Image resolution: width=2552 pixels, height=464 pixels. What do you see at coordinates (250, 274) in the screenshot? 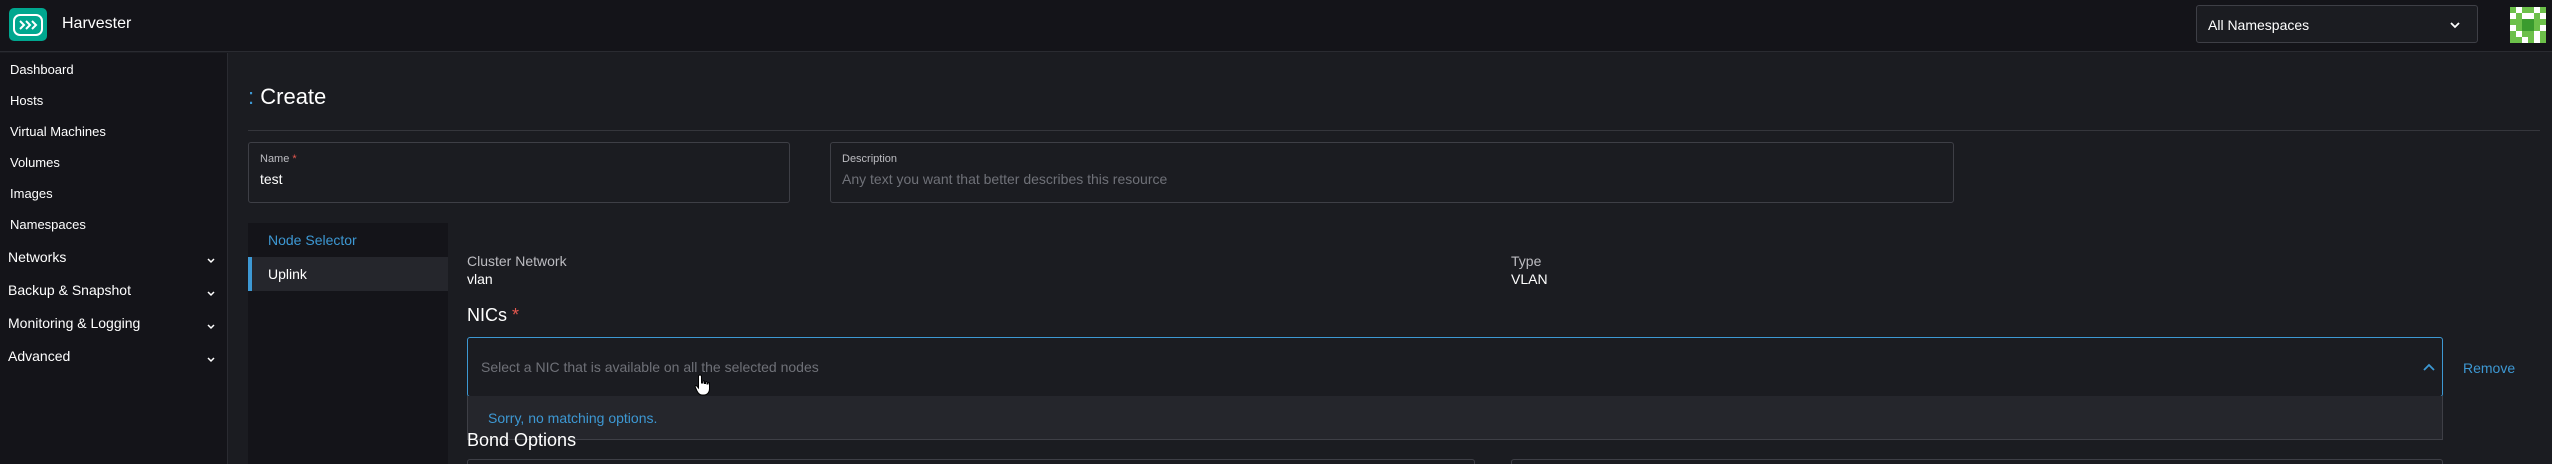
I see `active-tab-indicator` at bounding box center [250, 274].